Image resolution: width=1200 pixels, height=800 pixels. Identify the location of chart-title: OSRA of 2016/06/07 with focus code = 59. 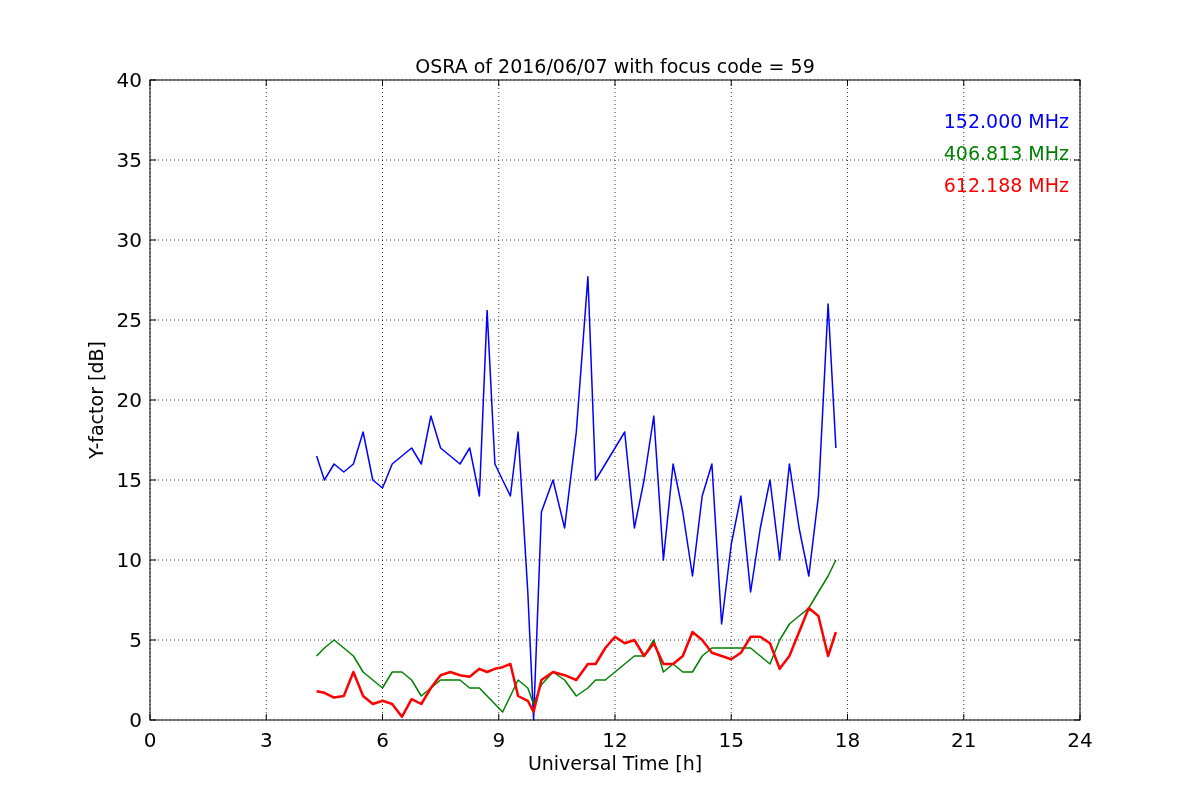
(615, 66).